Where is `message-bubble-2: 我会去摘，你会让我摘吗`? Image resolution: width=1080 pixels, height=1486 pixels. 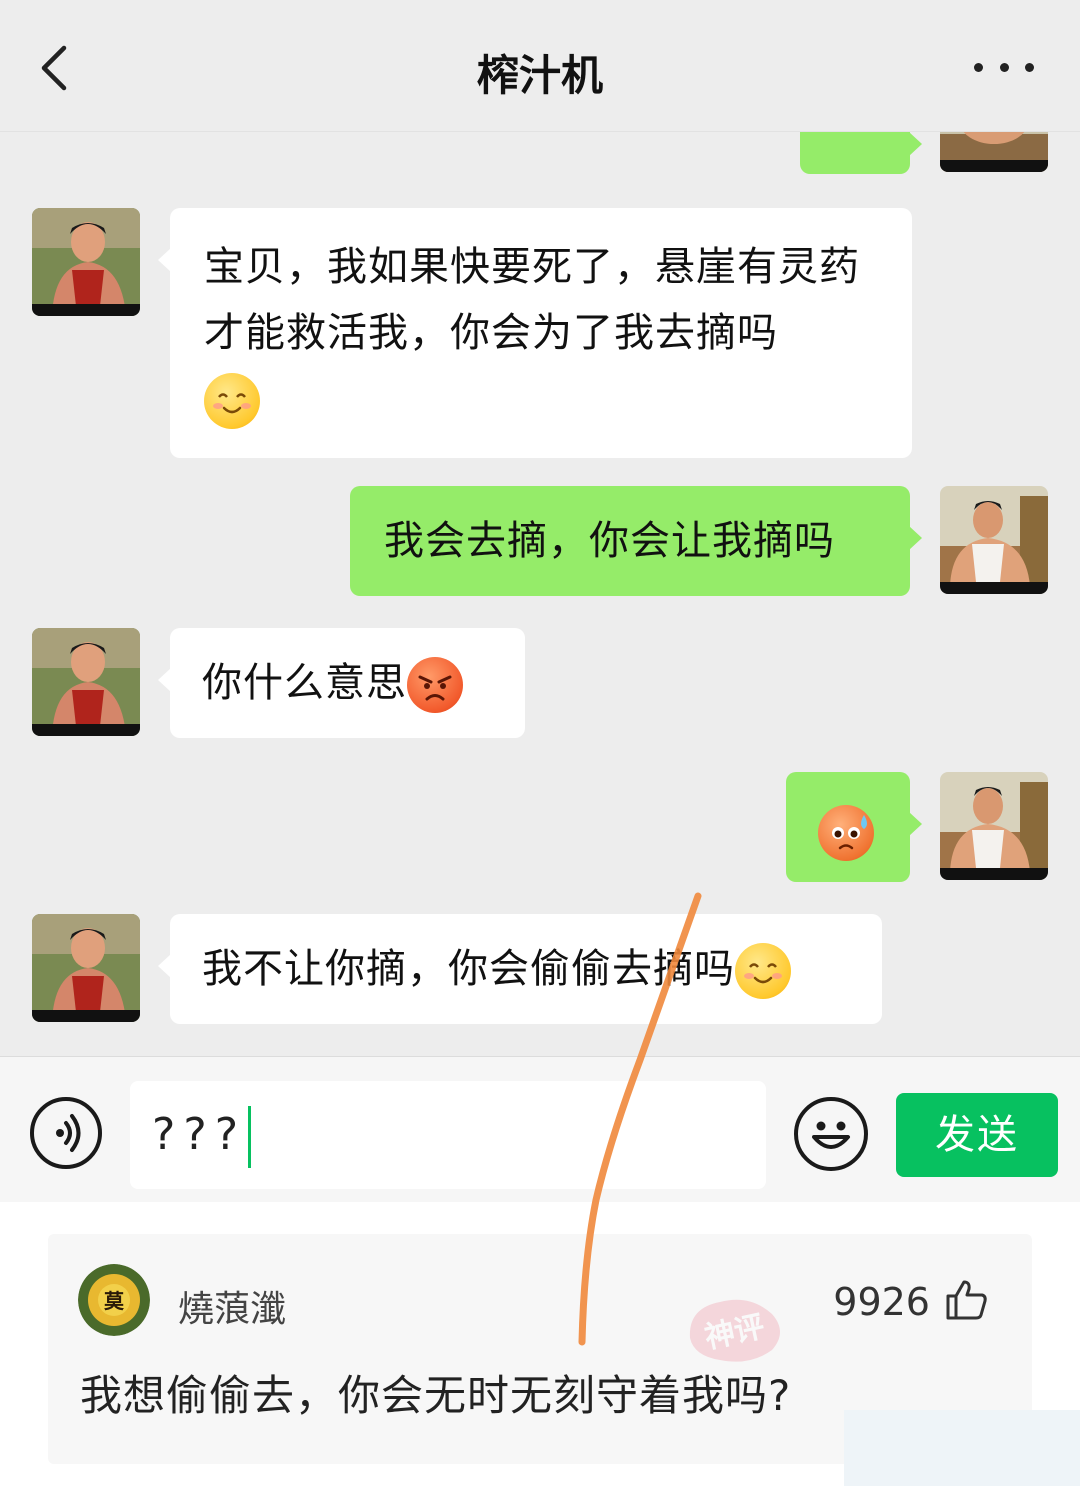
message-bubble-2: 我会去摘，你会让我摘吗 is located at coordinates (636, 541).